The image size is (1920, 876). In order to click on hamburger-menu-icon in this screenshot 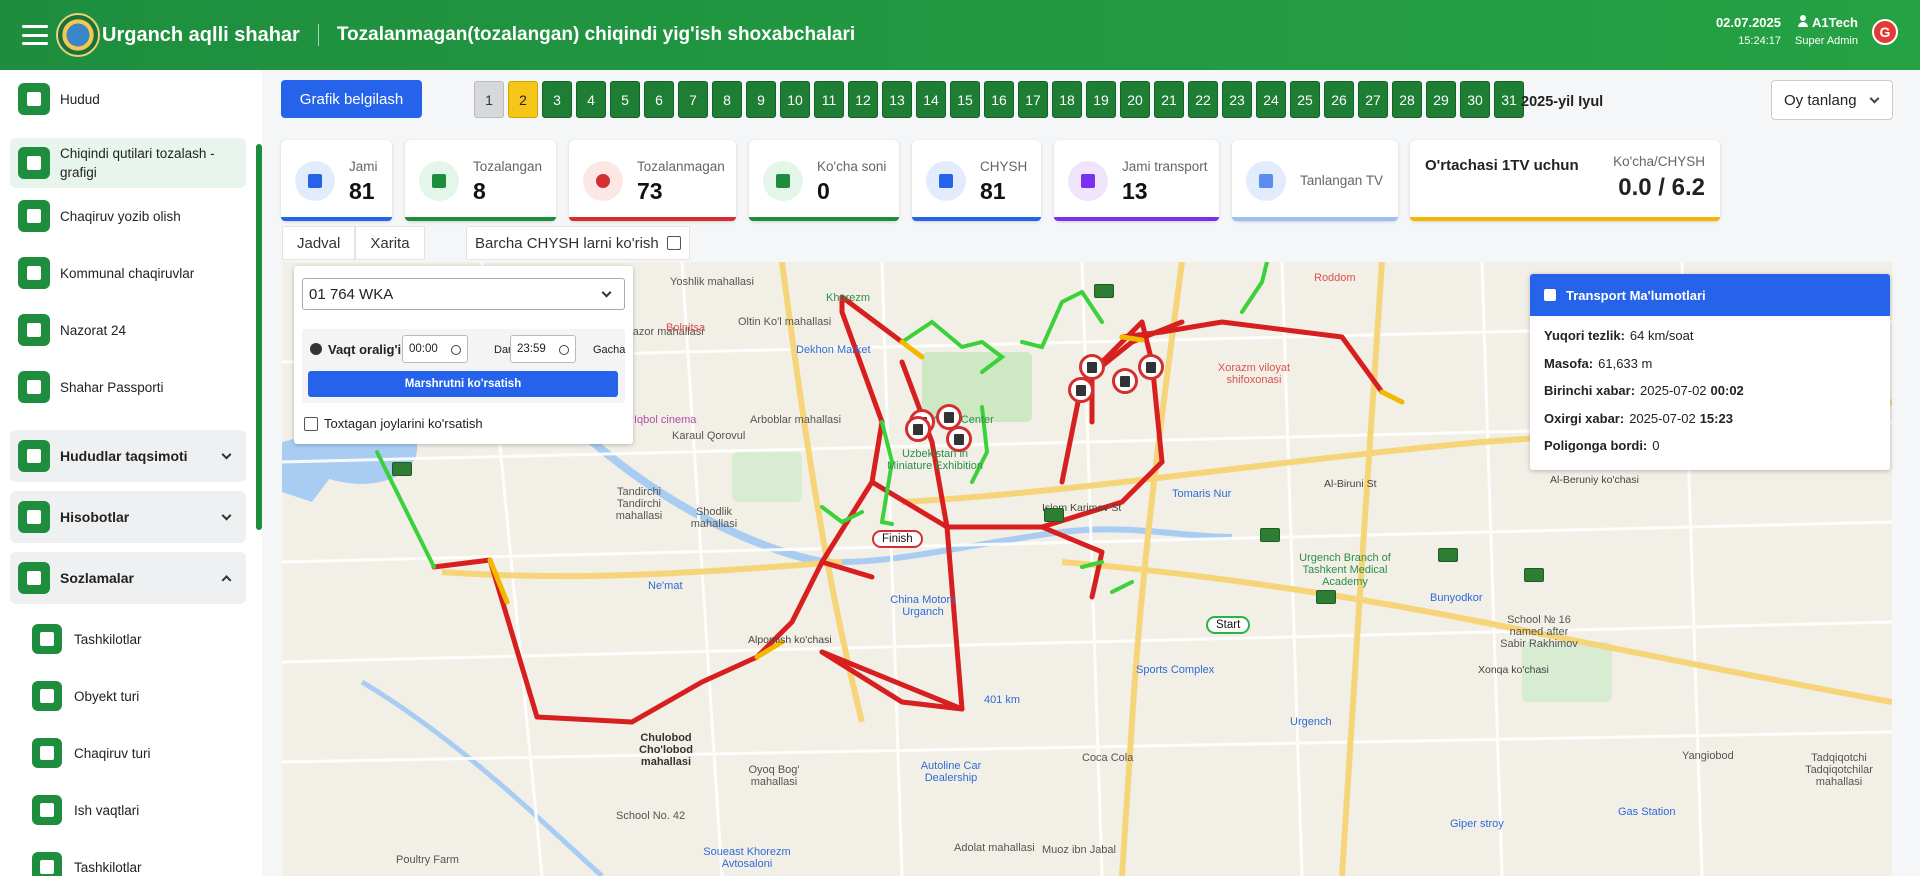, I will do `click(35, 35)`.